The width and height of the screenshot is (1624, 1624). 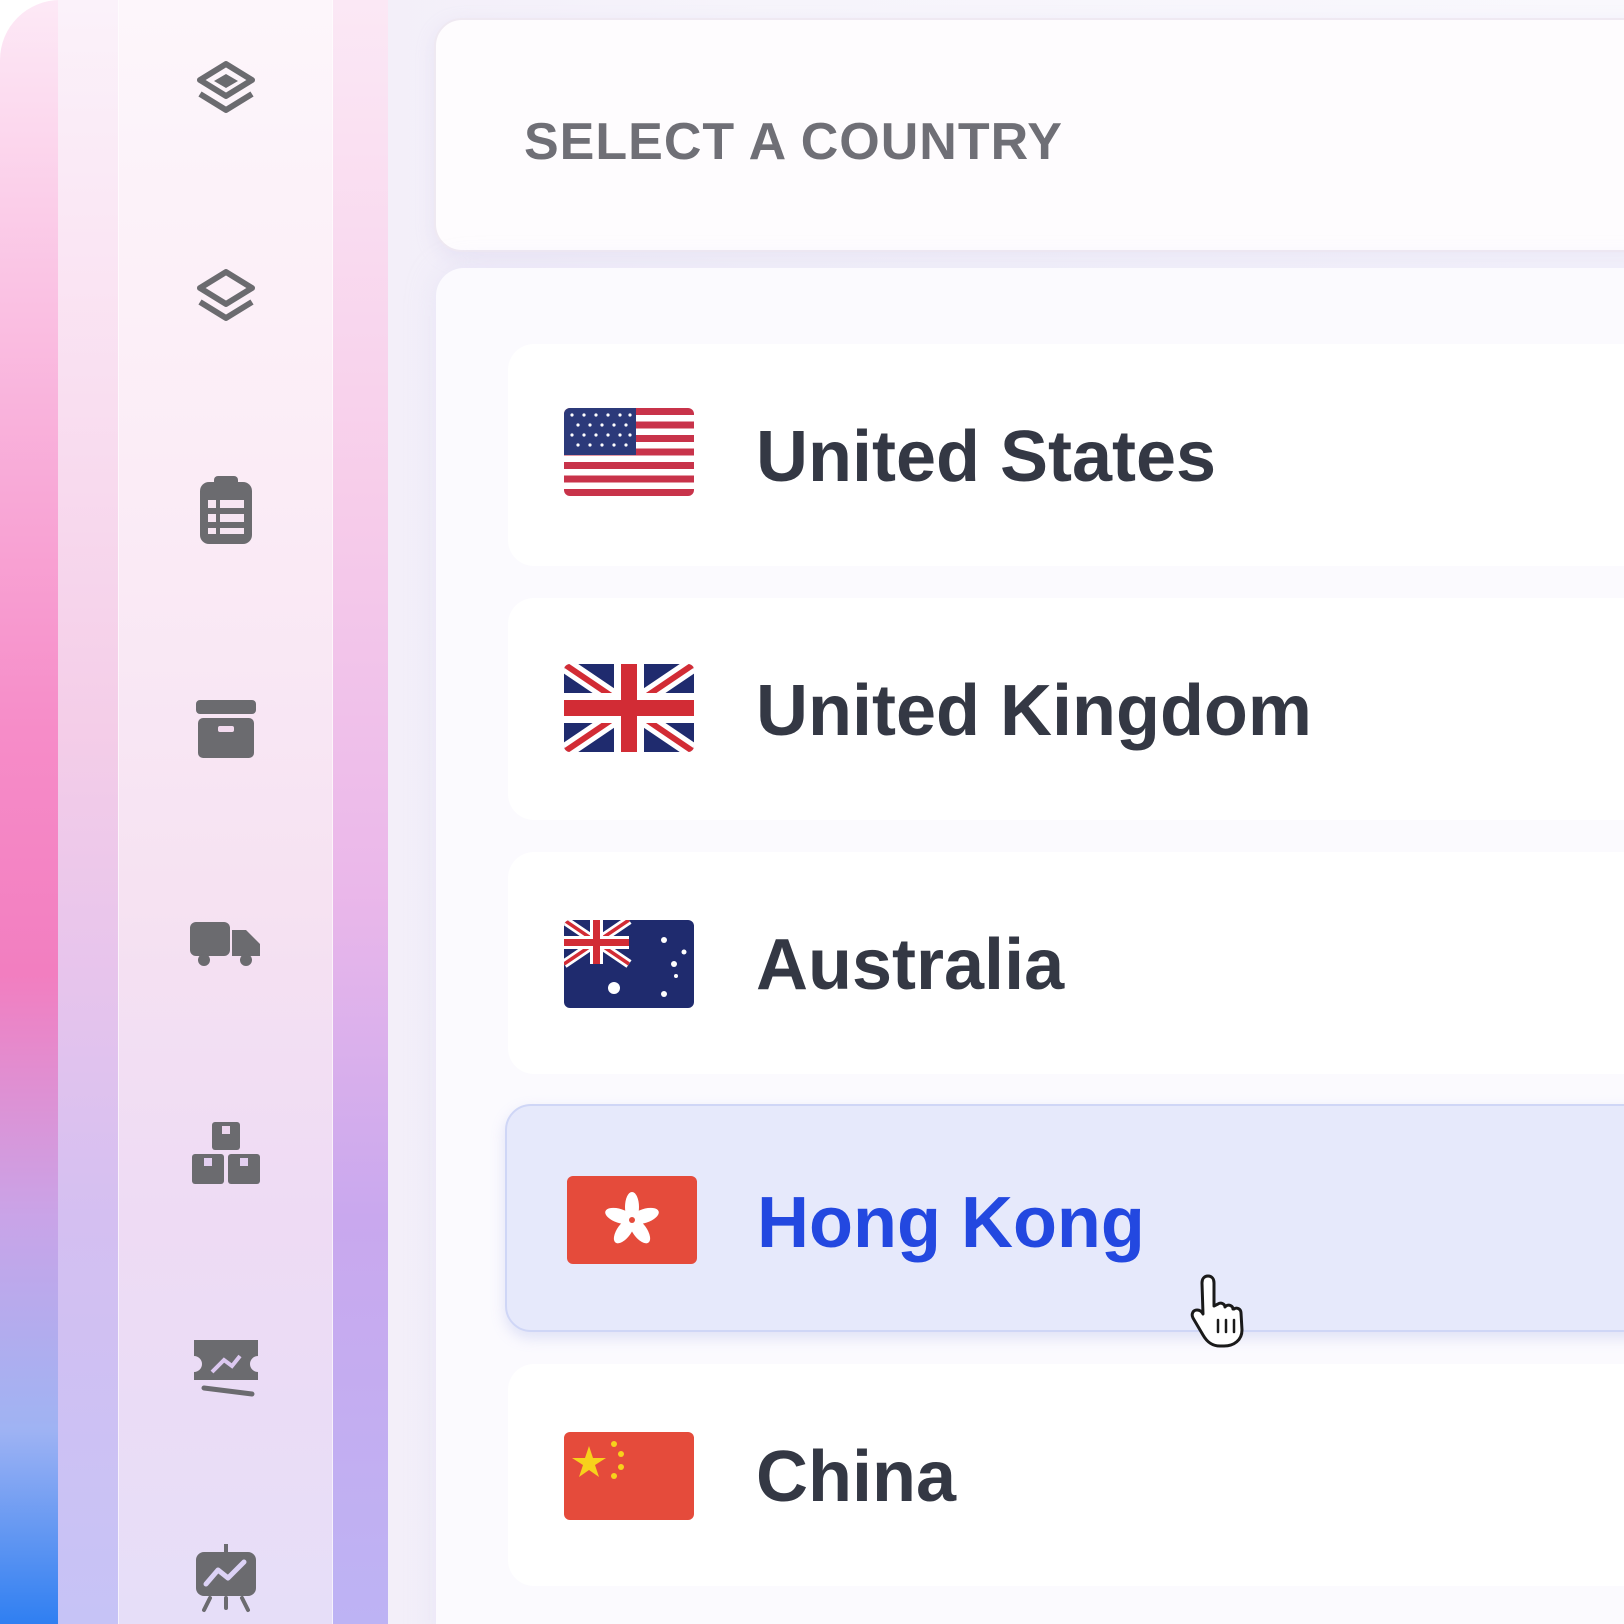 What do you see at coordinates (226, 1366) in the screenshot?
I see `ticket-icon` at bounding box center [226, 1366].